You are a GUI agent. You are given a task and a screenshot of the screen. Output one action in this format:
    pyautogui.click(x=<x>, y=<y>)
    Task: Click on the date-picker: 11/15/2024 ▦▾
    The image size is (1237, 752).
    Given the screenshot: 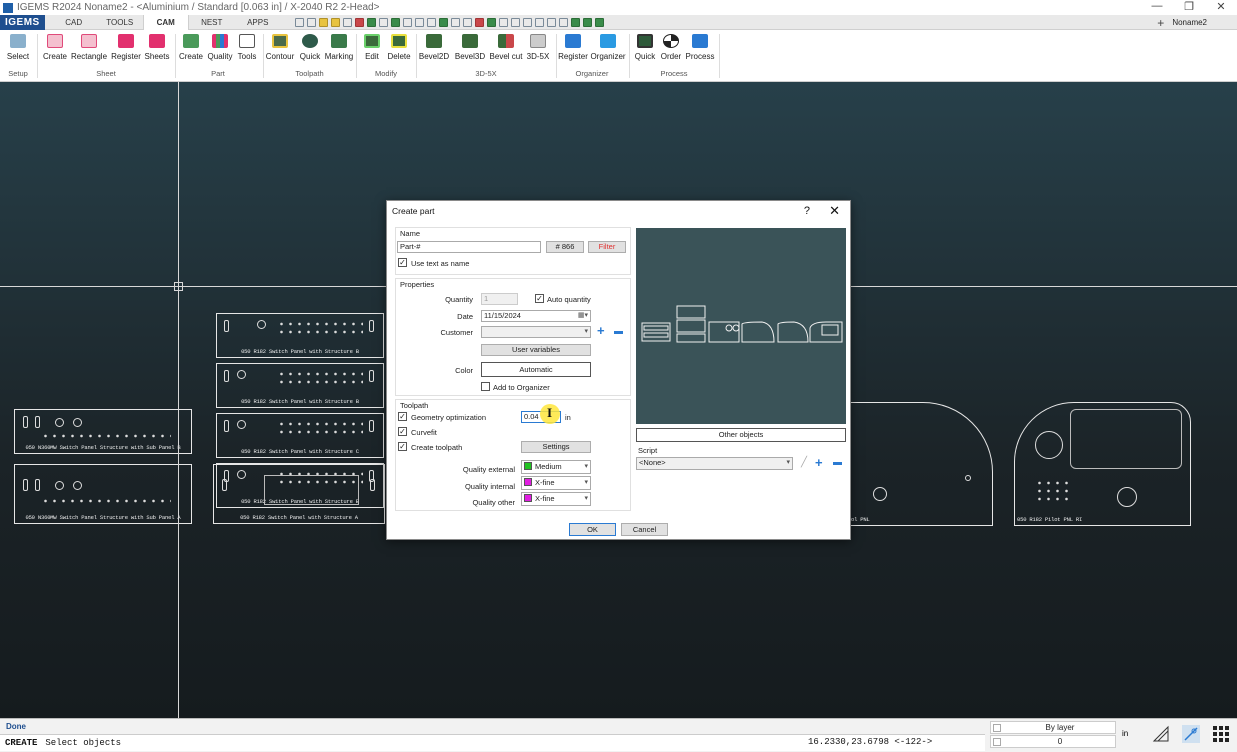 What is the action you would take?
    pyautogui.click(x=536, y=316)
    